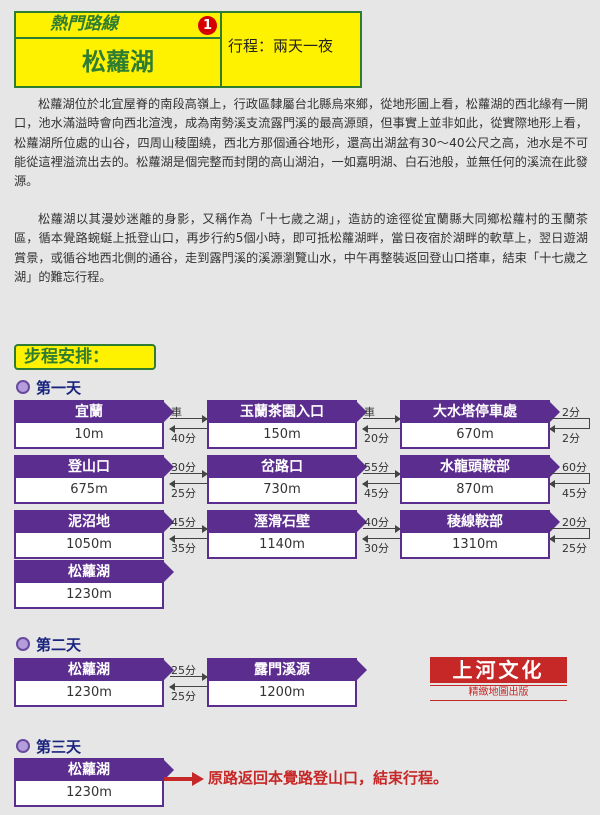  I want to click on stop-songluo-lake-day1: 松蘿湖 1230m, so click(94, 584).